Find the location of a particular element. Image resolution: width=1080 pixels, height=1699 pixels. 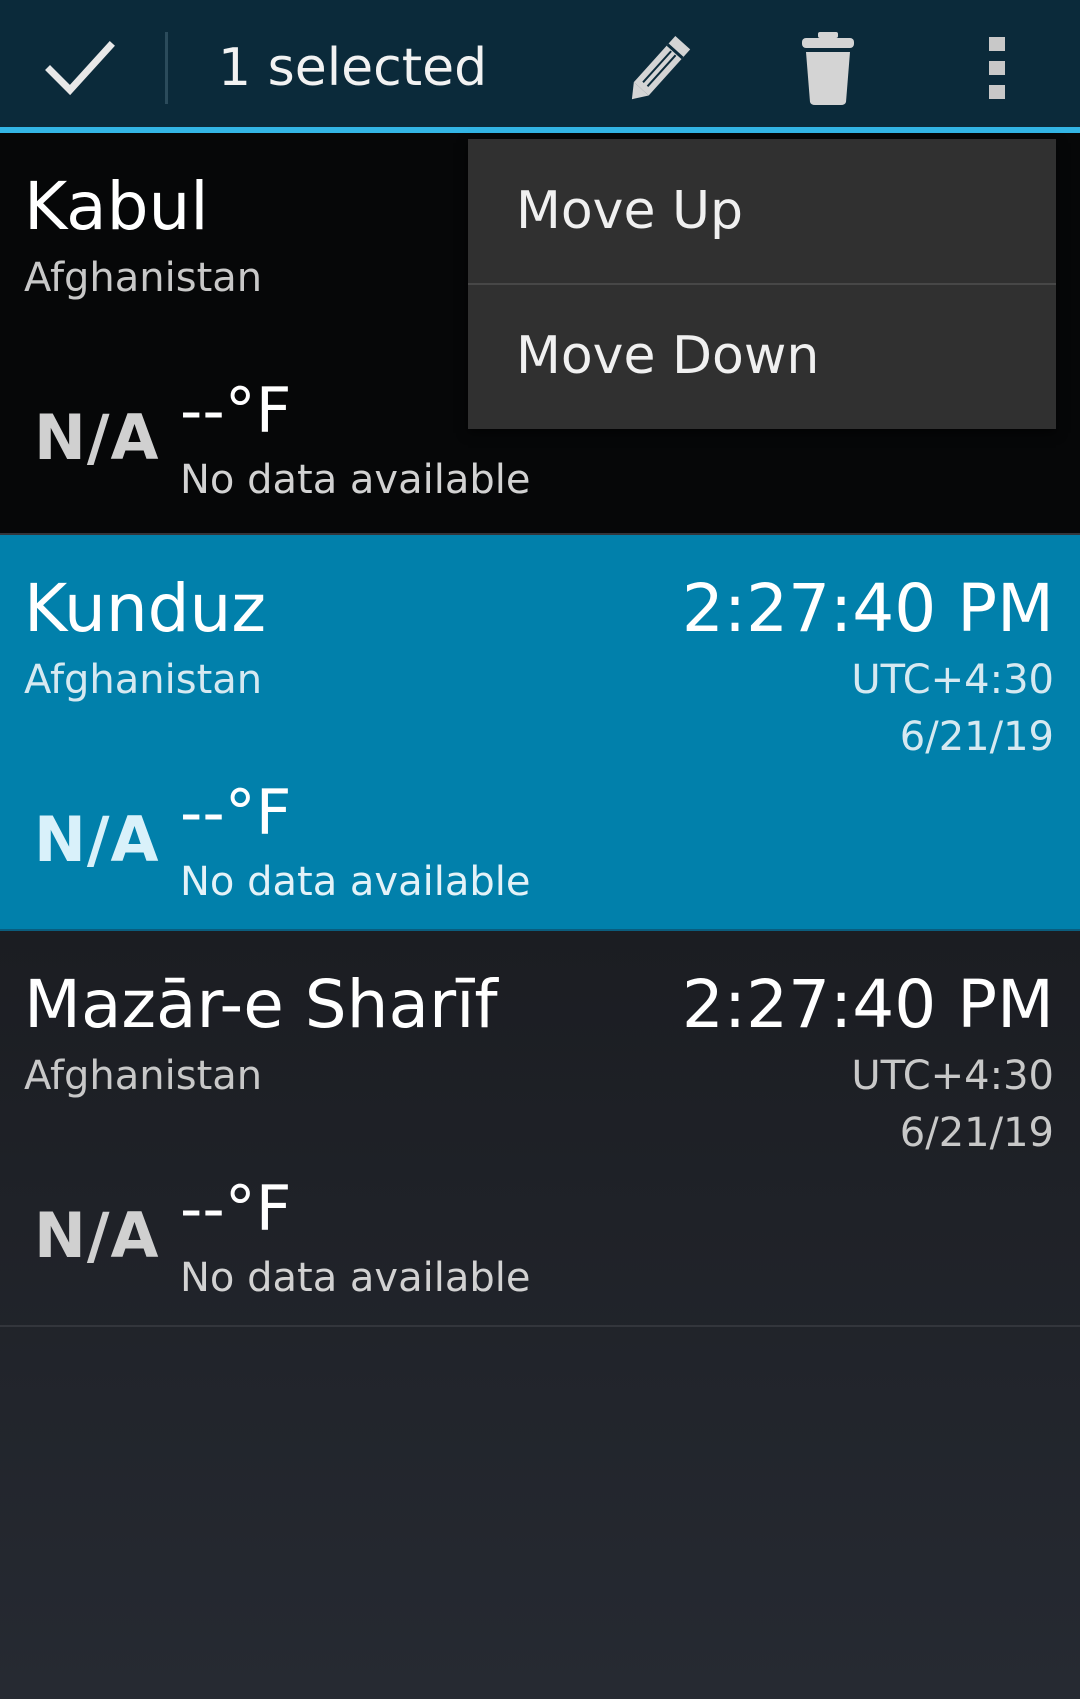

trash-icon is located at coordinates (828, 68).